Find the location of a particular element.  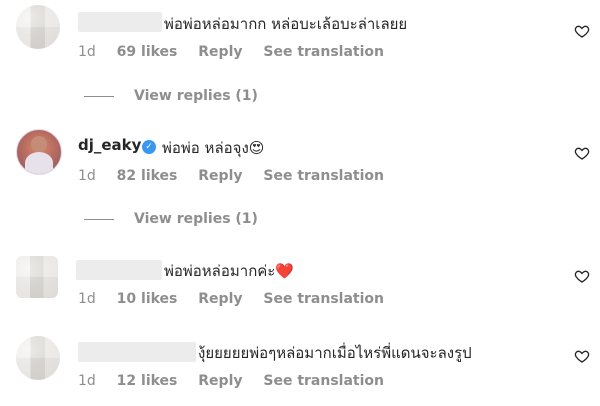

likes-count: 69 likes is located at coordinates (147, 52).